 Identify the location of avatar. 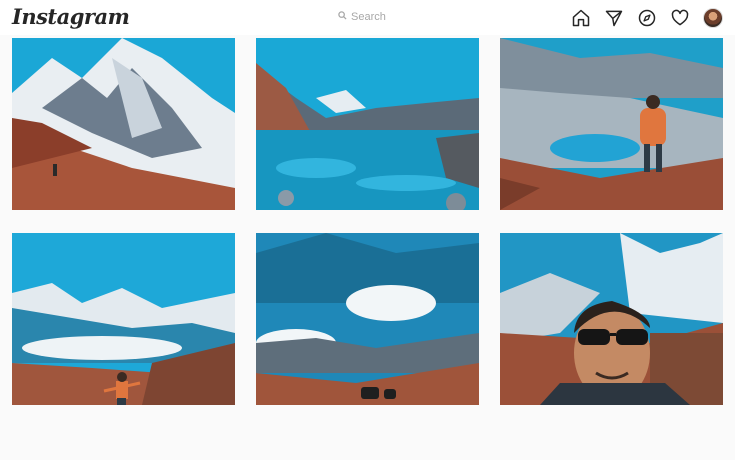
(713, 18).